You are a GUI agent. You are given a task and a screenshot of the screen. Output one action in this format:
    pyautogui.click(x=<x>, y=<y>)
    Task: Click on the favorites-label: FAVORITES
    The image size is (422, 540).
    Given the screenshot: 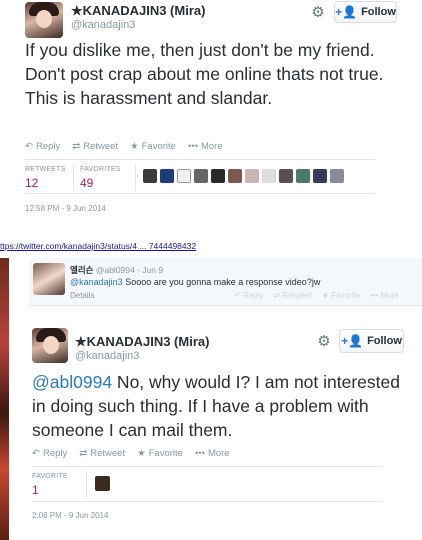 What is the action you would take?
    pyautogui.click(x=100, y=169)
    